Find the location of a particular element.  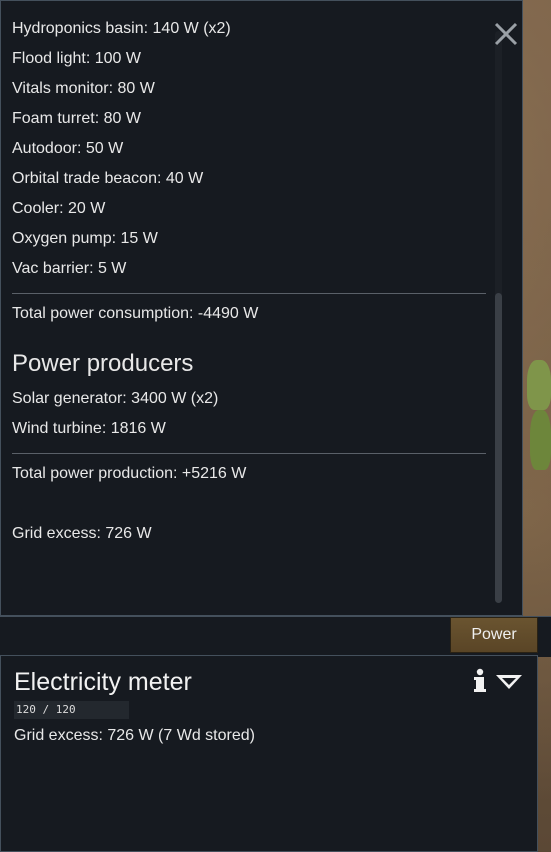

producer-line: Solar generator: 3400 W (x2) is located at coordinates (115, 398).